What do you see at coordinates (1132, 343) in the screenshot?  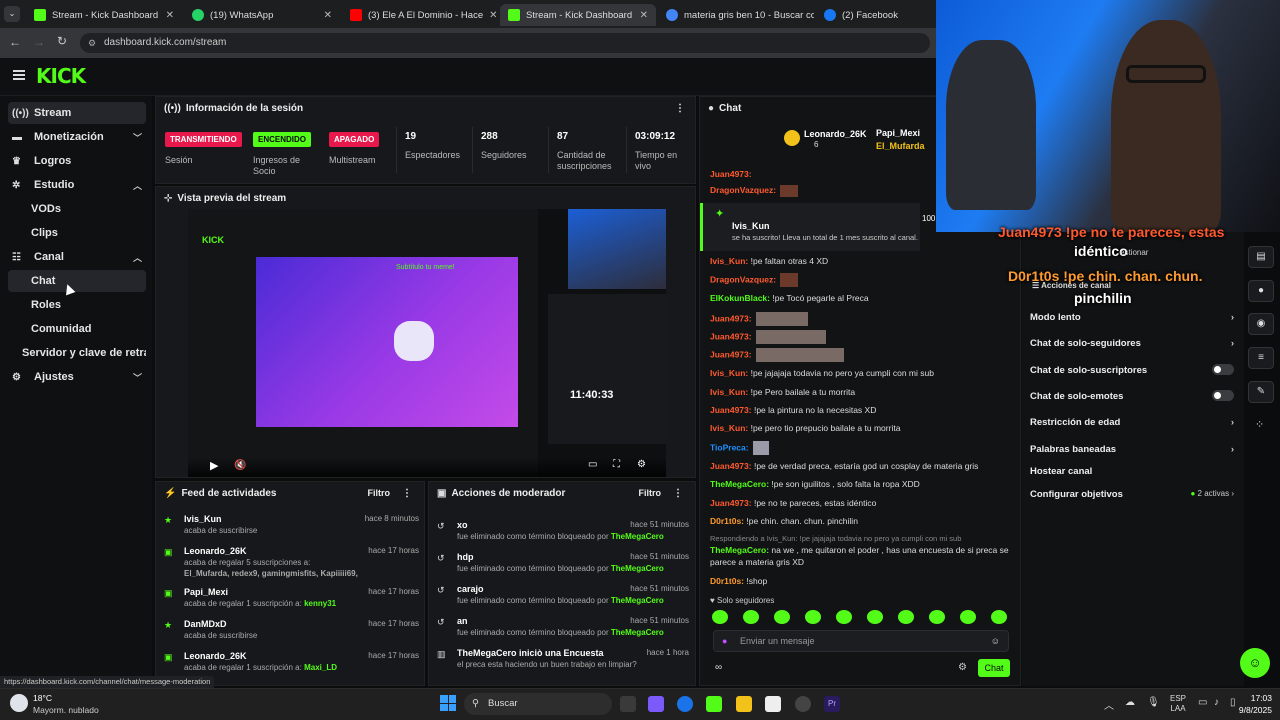 I see `menu-followers-only: Chat de solo-seguidores ›` at bounding box center [1132, 343].